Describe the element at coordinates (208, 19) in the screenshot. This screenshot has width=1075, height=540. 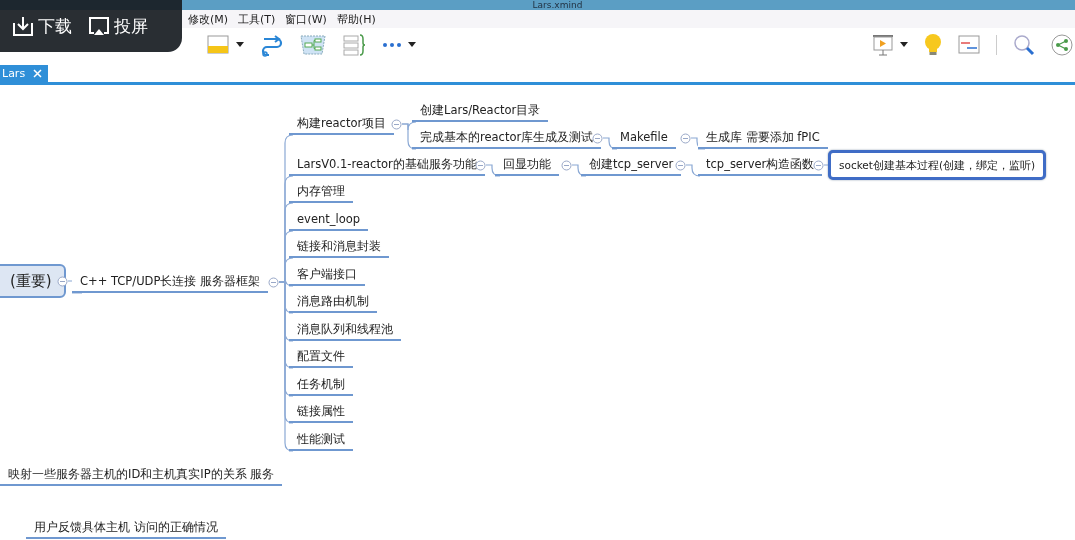
I see `menu-item: 修改(M)` at that location.